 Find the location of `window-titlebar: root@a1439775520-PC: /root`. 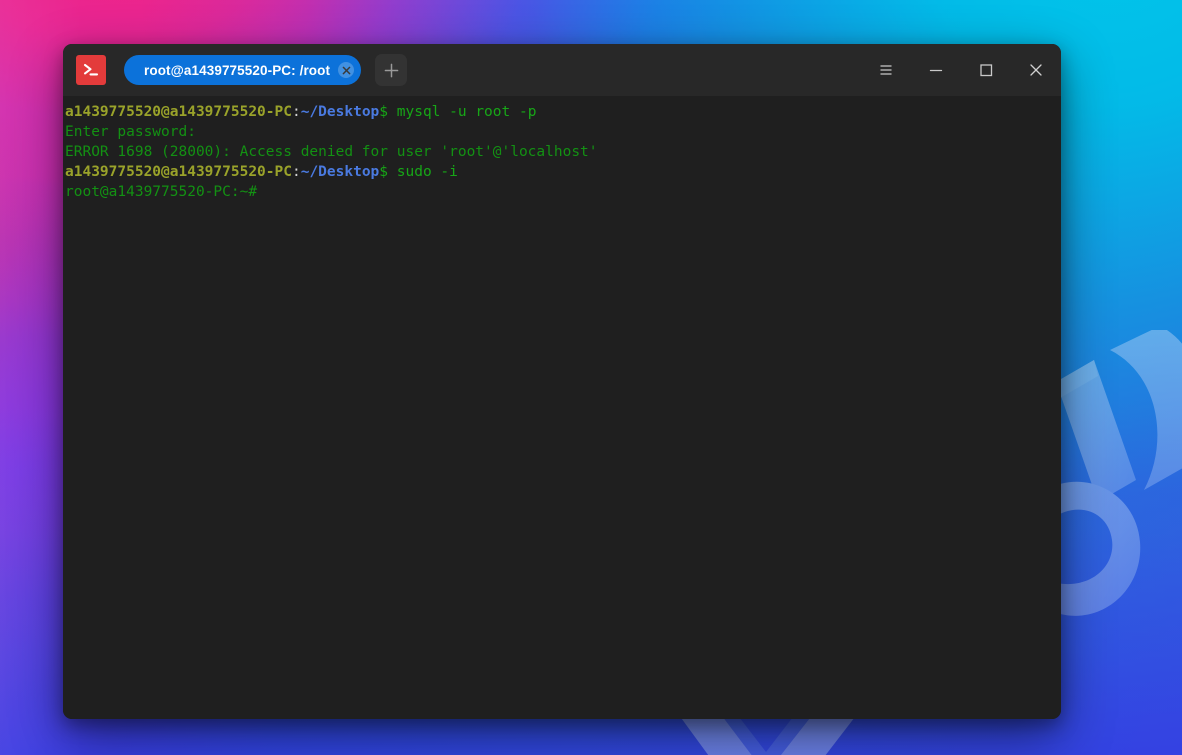

window-titlebar: root@a1439775520-PC: /root is located at coordinates (562, 70).